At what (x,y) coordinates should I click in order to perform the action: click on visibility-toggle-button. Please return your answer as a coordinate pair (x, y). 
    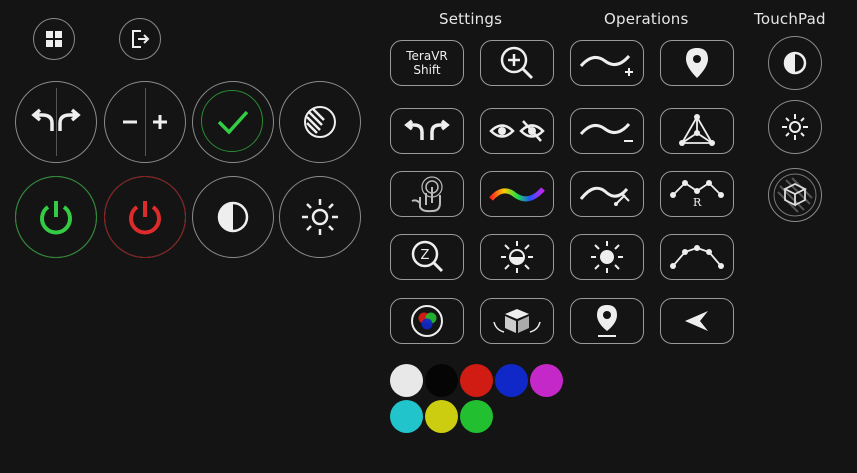
    Looking at the image, I should click on (517, 131).